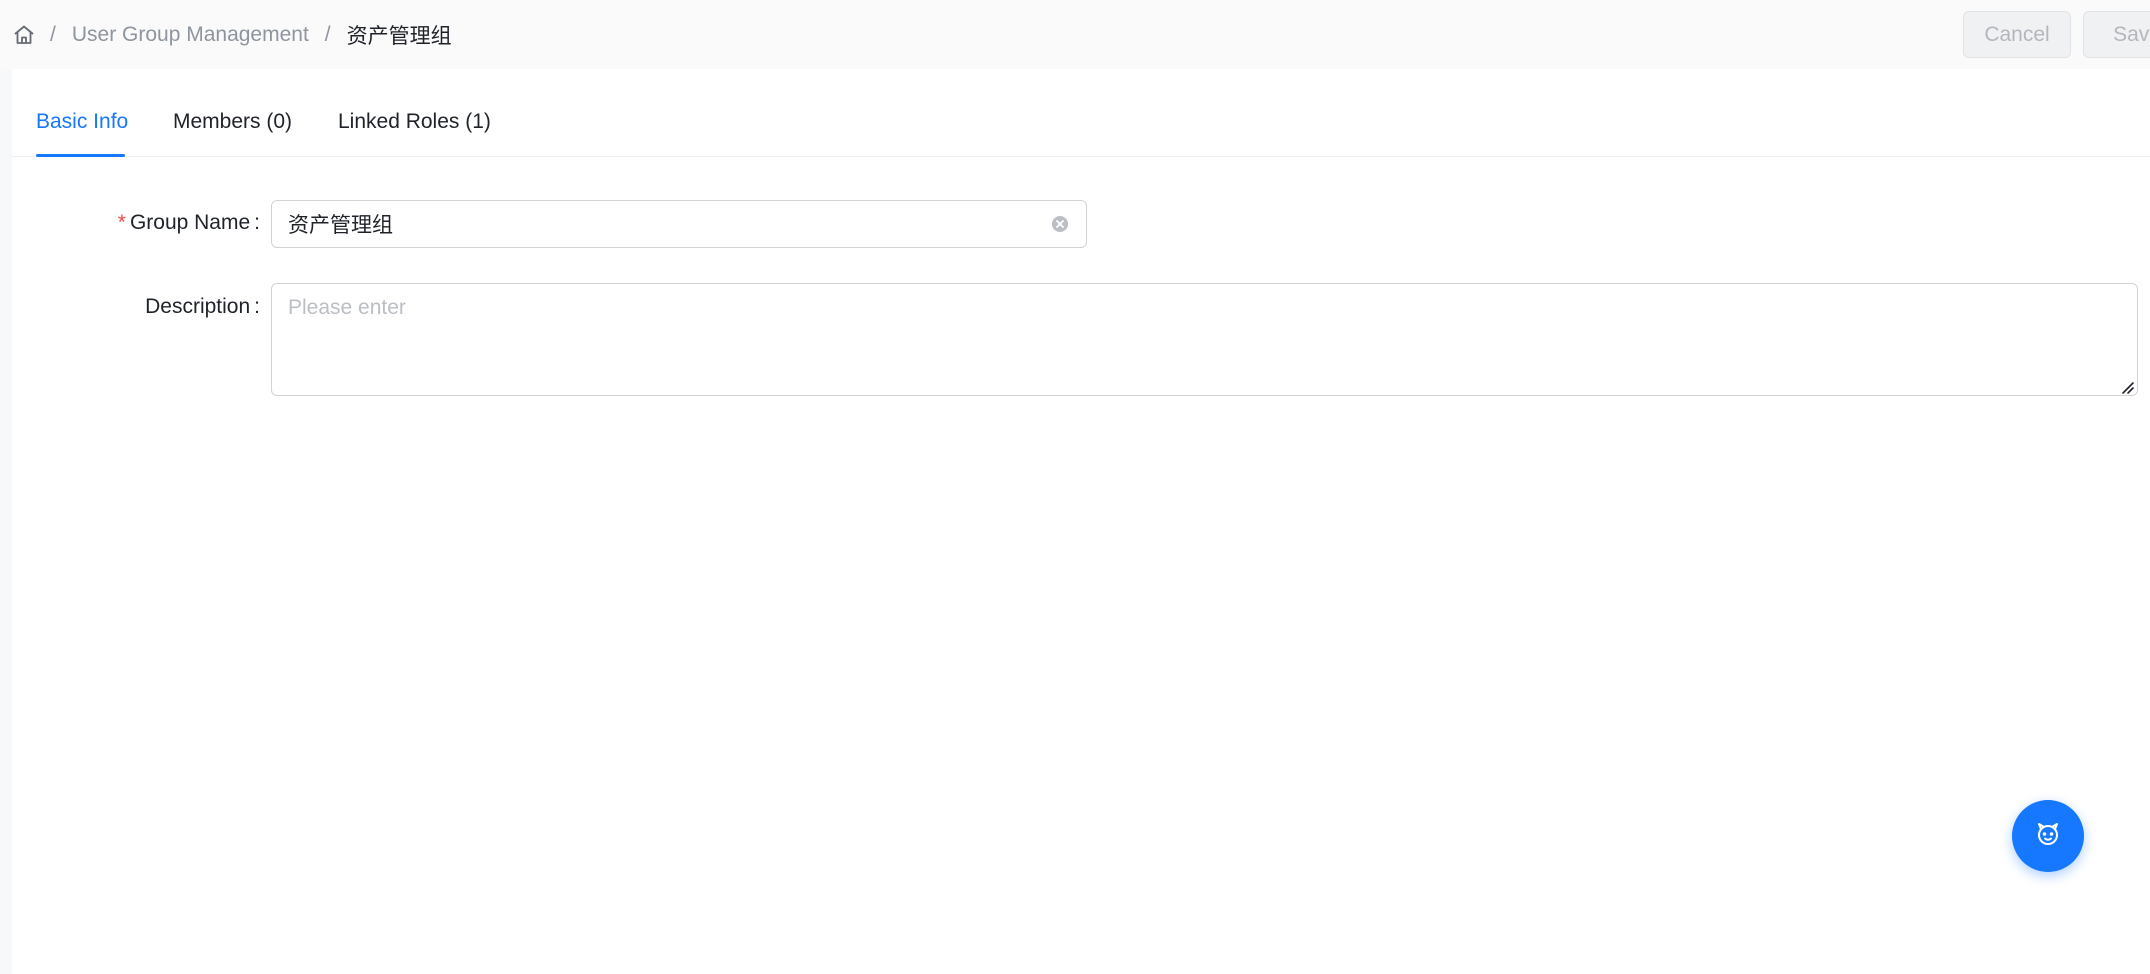 This screenshot has height=974, width=2150. What do you see at coordinates (190, 35) in the screenshot?
I see `breadcrumb-user-group-management: User Group Management` at bounding box center [190, 35].